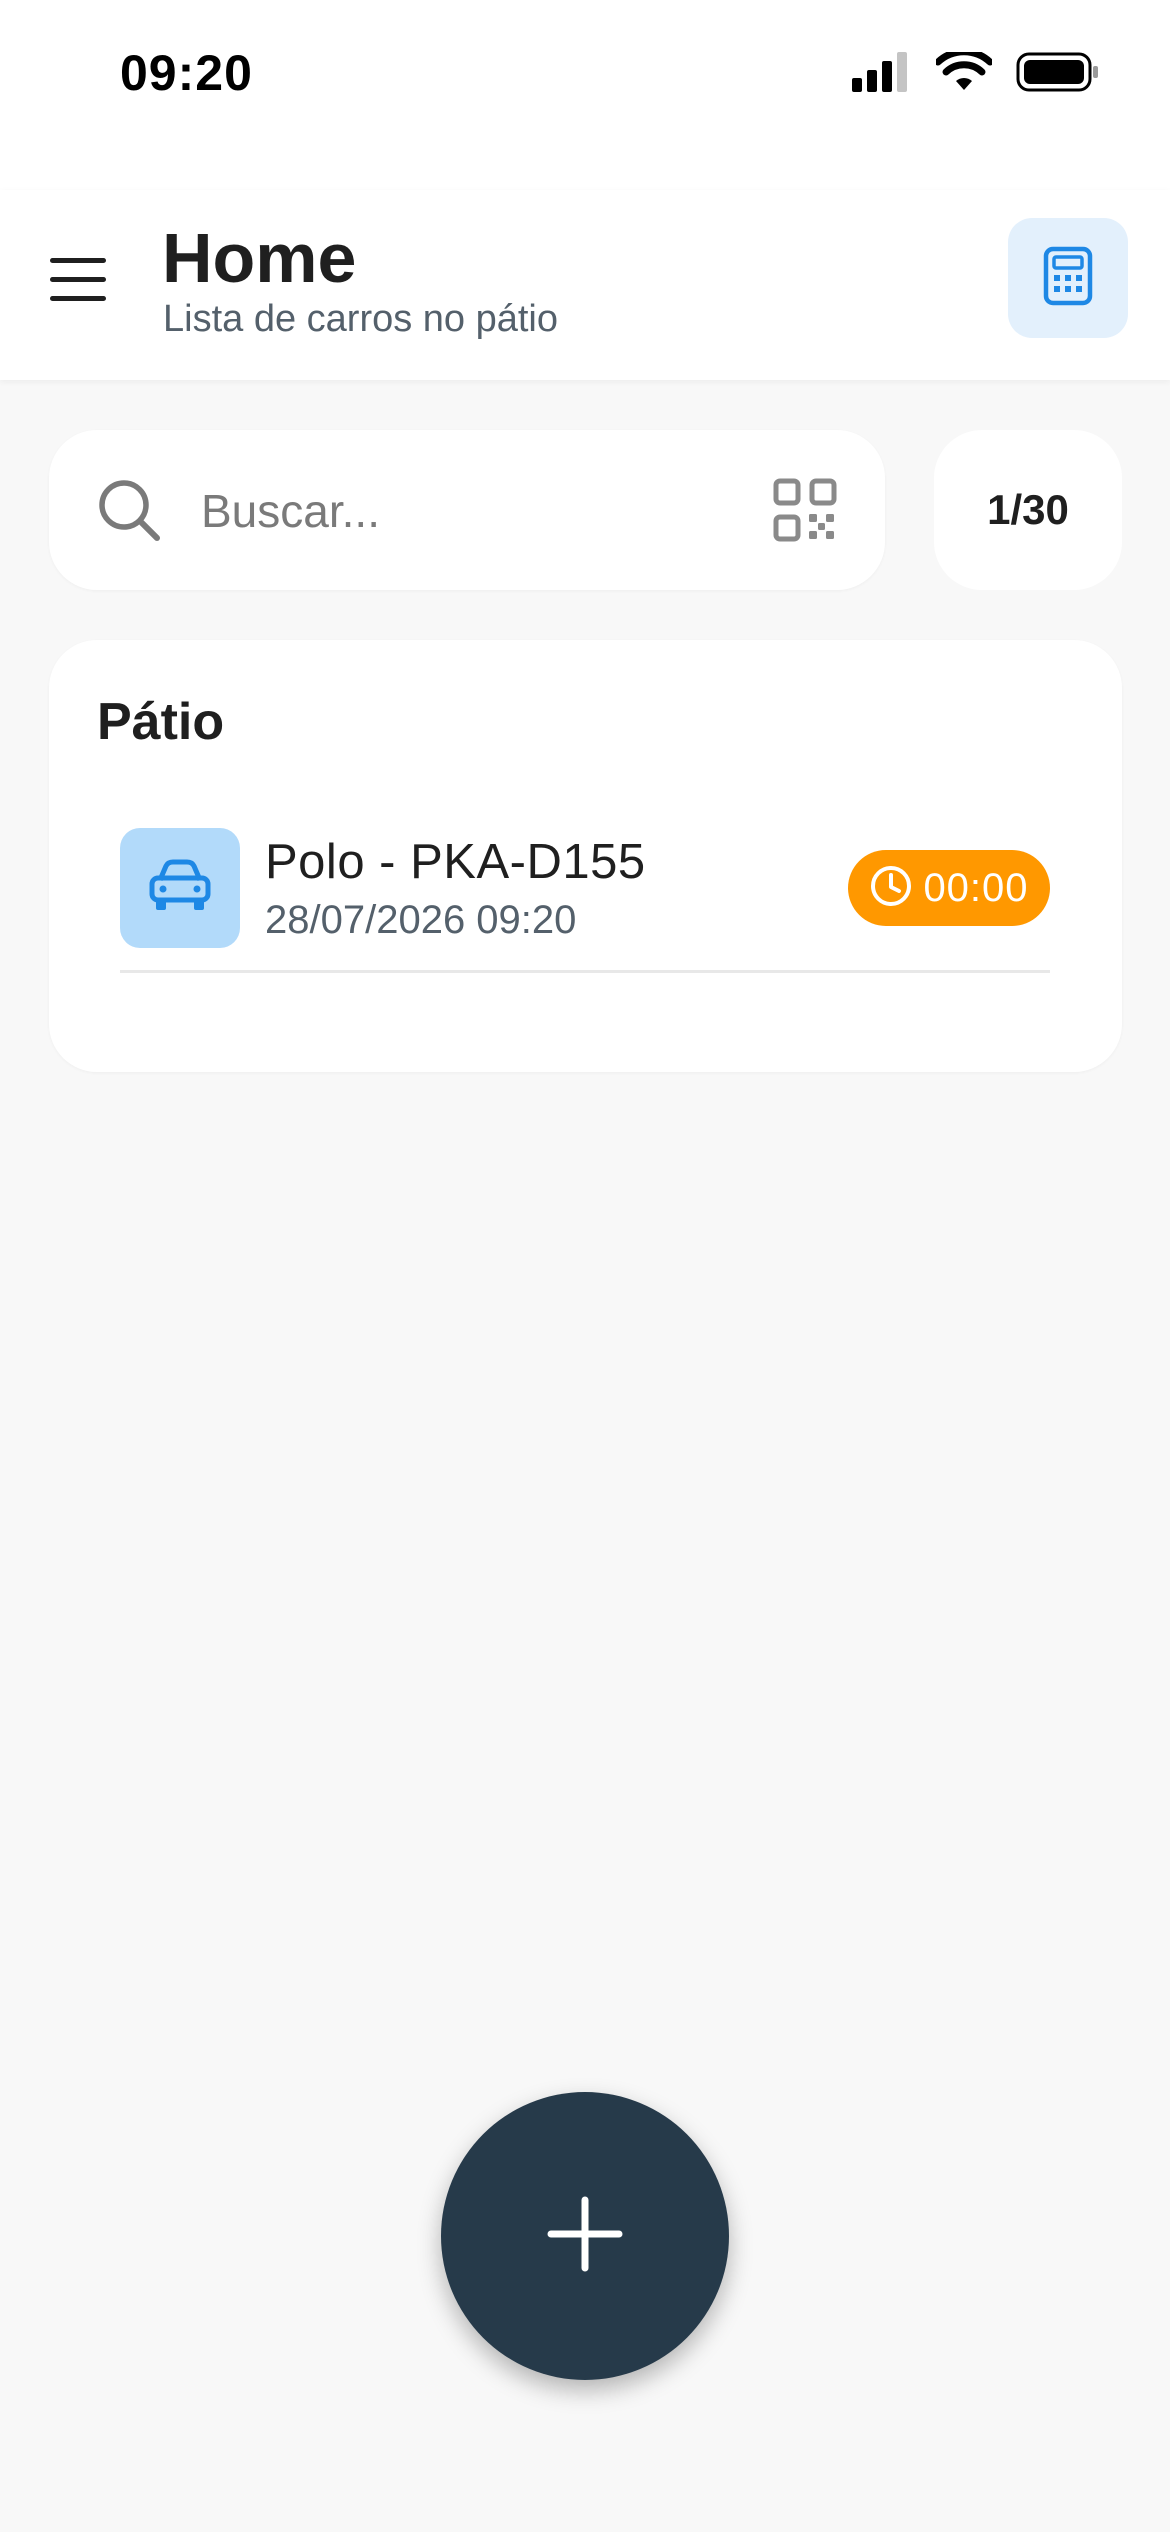 The width and height of the screenshot is (1170, 2532). Describe the element at coordinates (585, 971) in the screenshot. I see `row-divider` at that location.